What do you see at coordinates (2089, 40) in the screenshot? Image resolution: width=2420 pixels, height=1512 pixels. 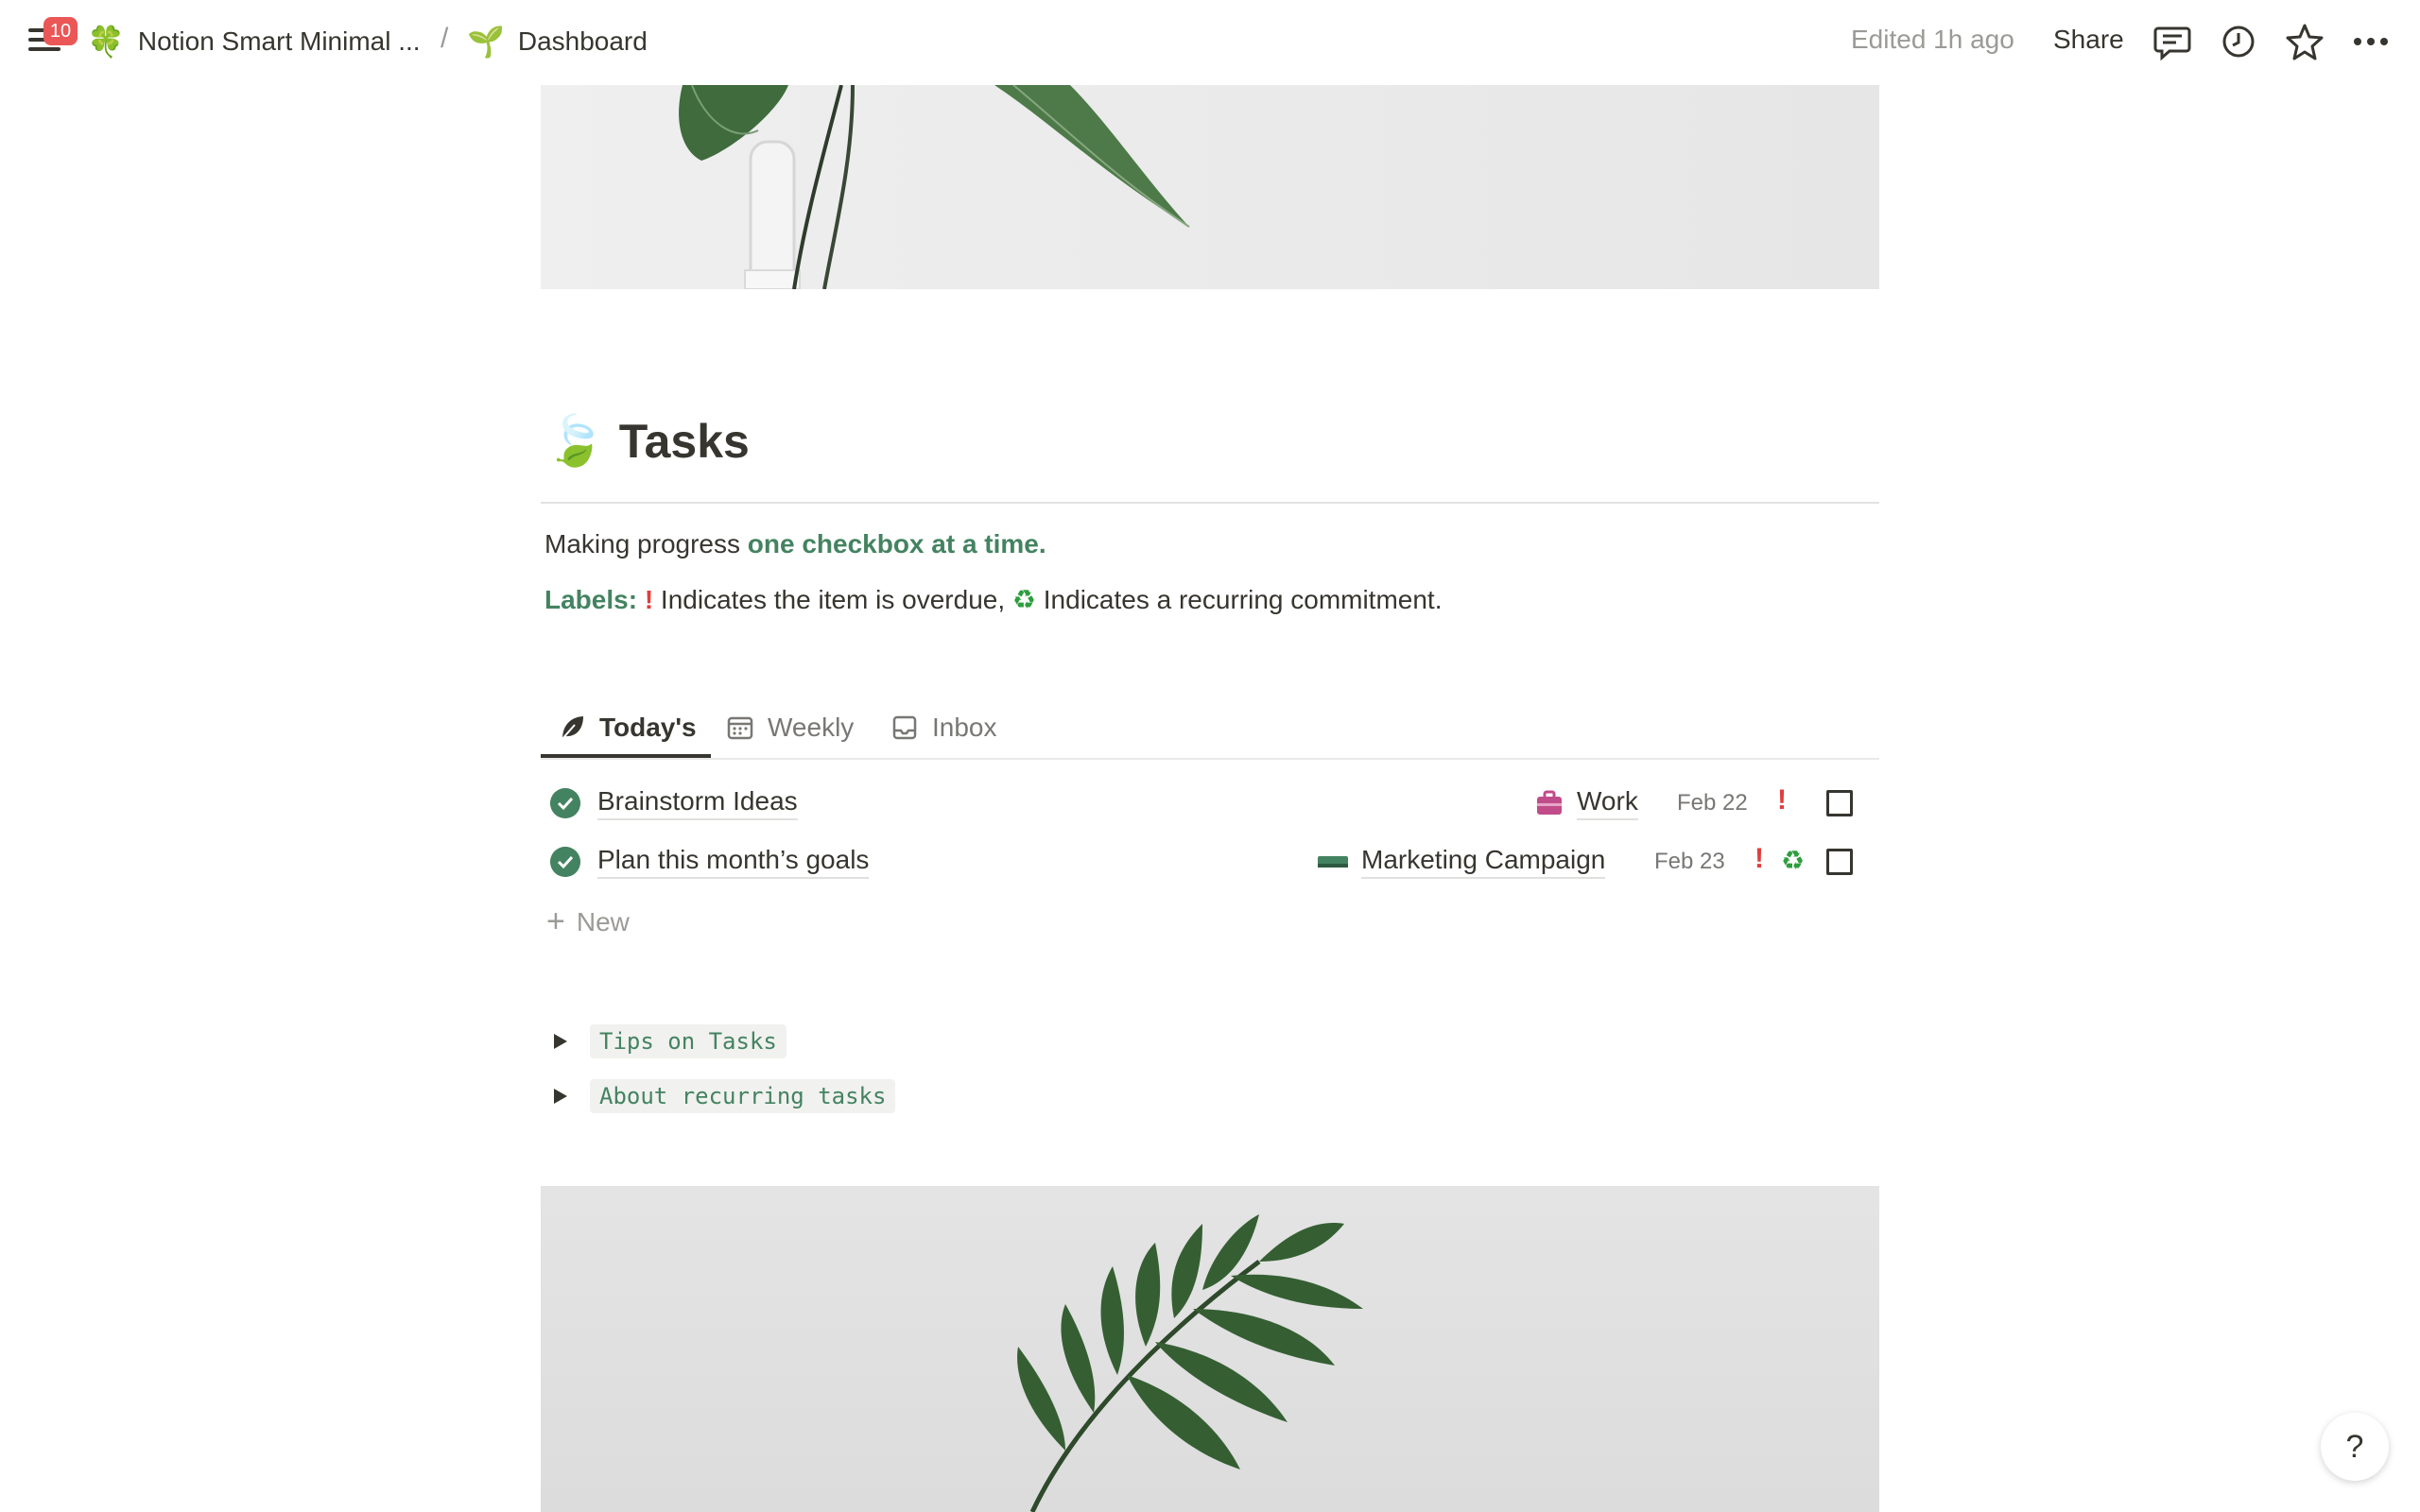 I see `share-button: Share` at bounding box center [2089, 40].